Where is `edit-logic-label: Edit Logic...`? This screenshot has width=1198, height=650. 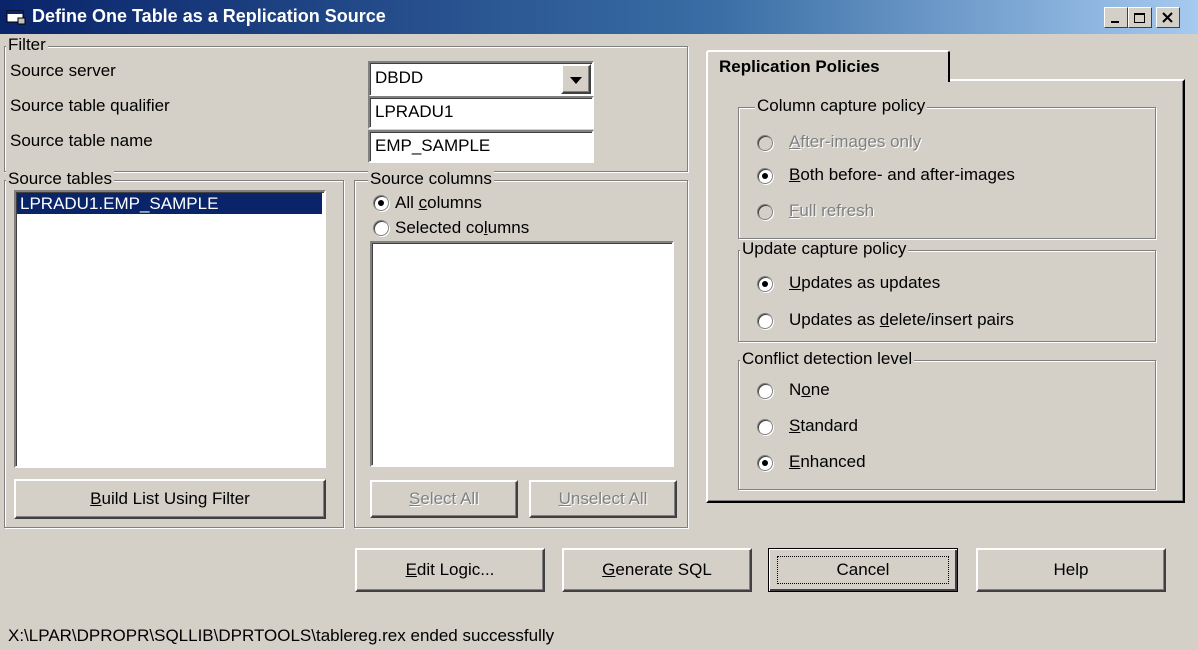
edit-logic-label: Edit Logic... is located at coordinates (450, 569).